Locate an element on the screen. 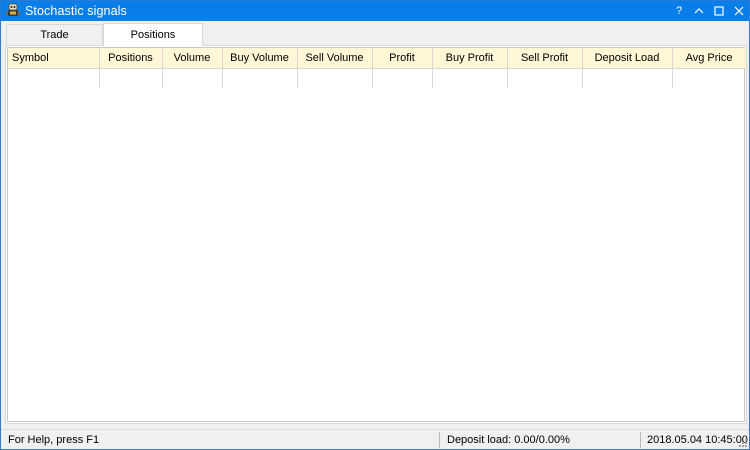  window-title: Stochastic signals is located at coordinates (76, 11).